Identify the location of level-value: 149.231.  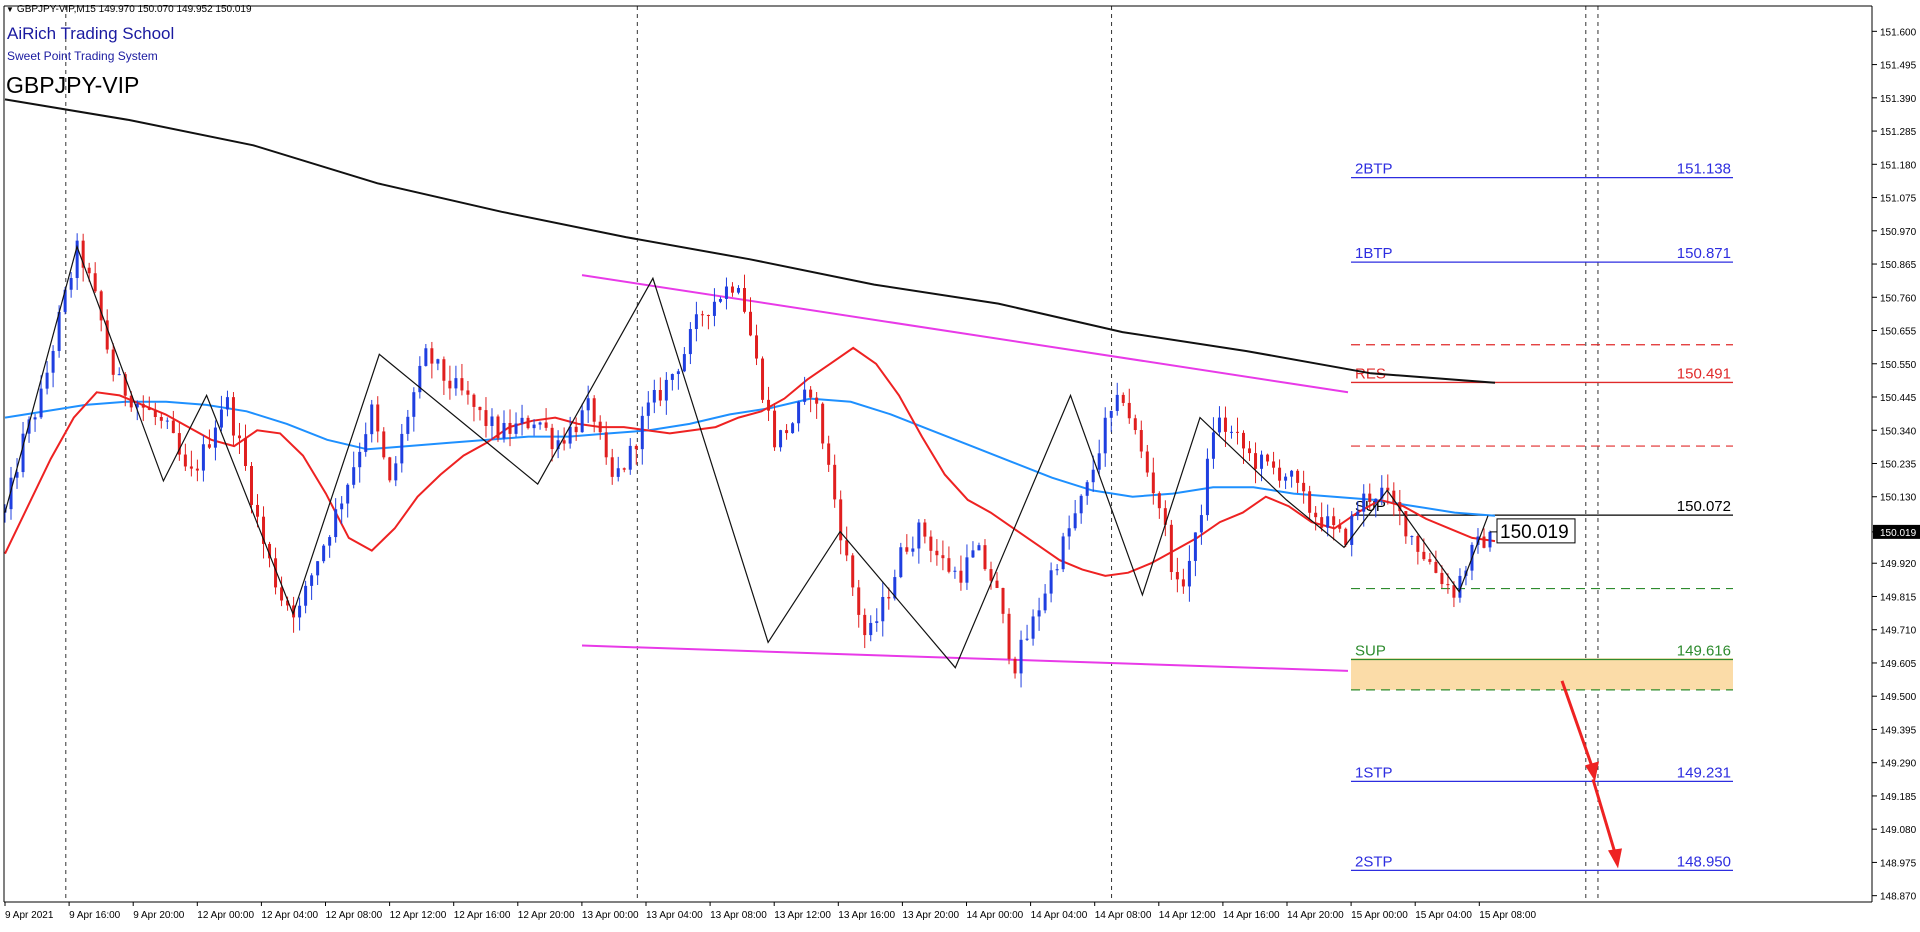
(1704, 772).